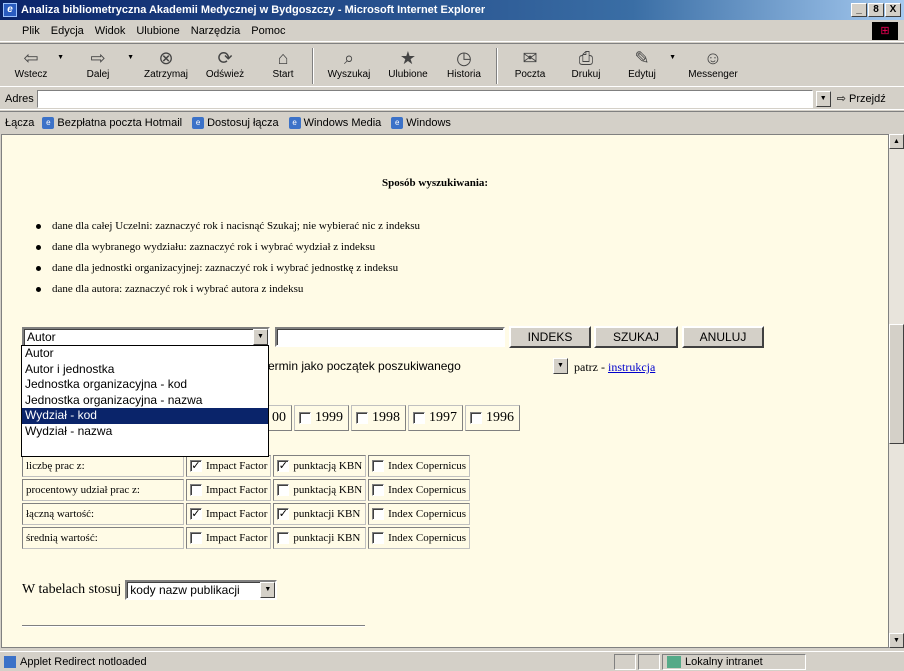 Image resolution: width=904 pixels, height=671 pixels. Describe the element at coordinates (645, 65) in the screenshot. I see `edit-button: ✎ Edytuj ▼` at that location.